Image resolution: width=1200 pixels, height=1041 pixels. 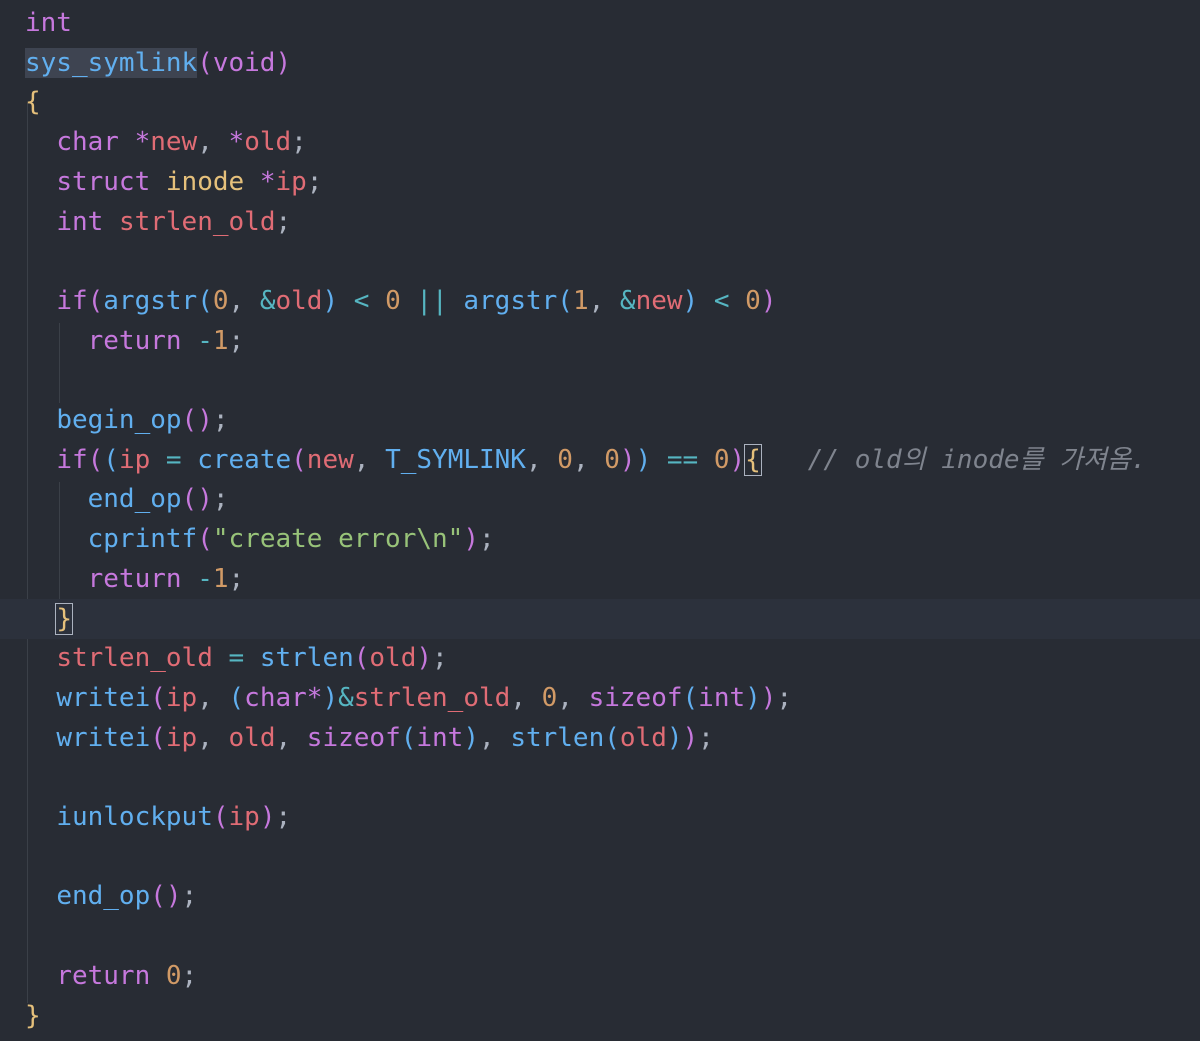 I want to click on code-line-text: sys_symlink(void), so click(x=158, y=63).